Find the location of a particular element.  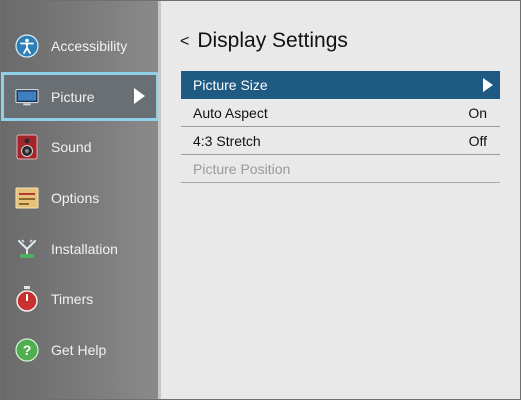

menu-item-picture-position: Picture Position is located at coordinates (340, 169).